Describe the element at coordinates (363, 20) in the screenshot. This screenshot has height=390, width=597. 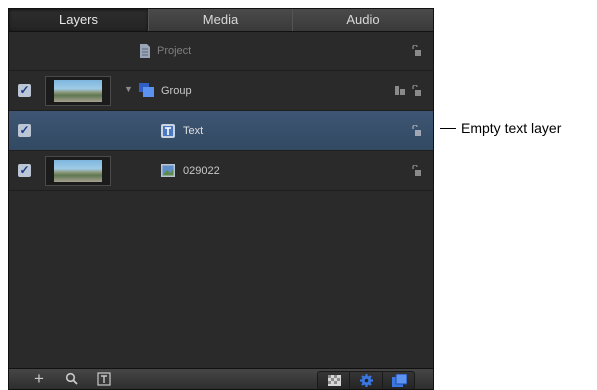
I see `tab-audio: Audio` at that location.